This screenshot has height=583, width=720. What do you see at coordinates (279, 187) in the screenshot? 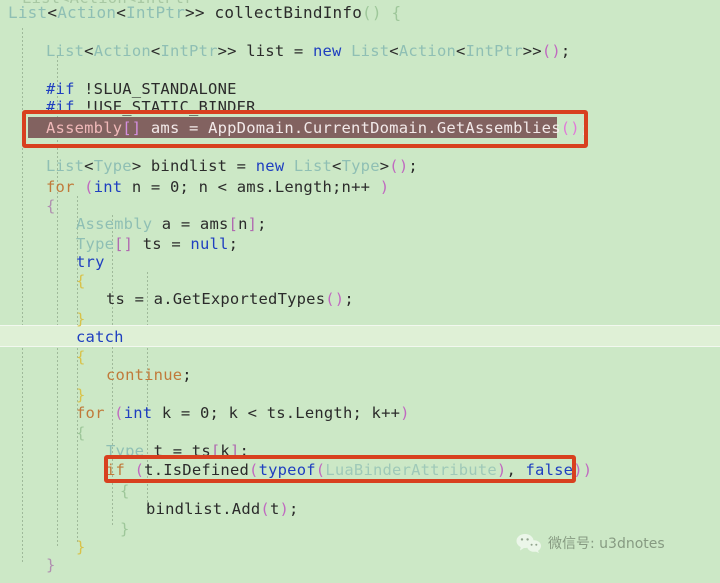
I see `code-token: ; n < ams.Length;n++` at bounding box center [279, 187].